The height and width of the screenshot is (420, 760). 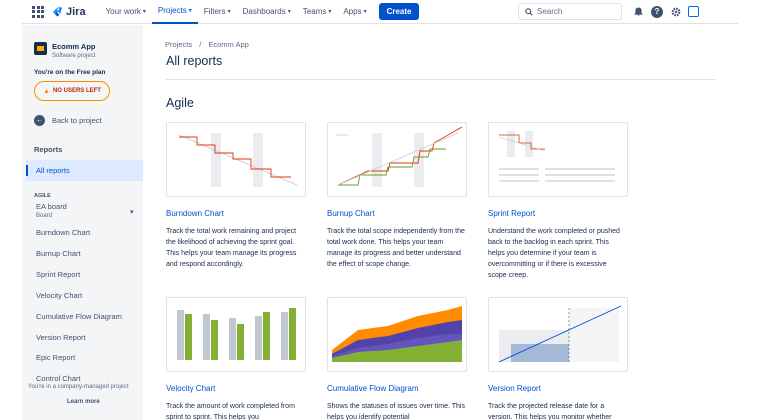 I want to click on product-name: Jira, so click(x=76, y=11).